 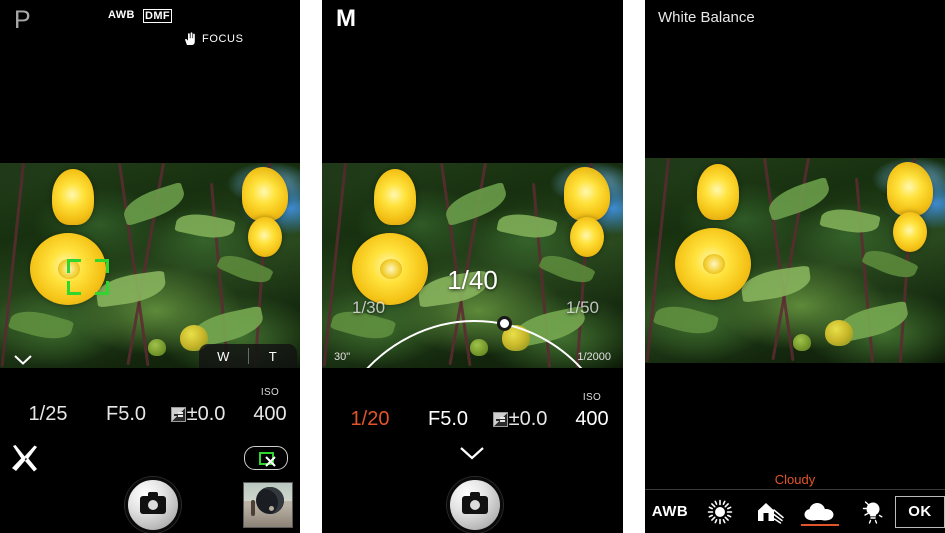 What do you see at coordinates (223, 356) in the screenshot?
I see `zoom-wide-button: W` at bounding box center [223, 356].